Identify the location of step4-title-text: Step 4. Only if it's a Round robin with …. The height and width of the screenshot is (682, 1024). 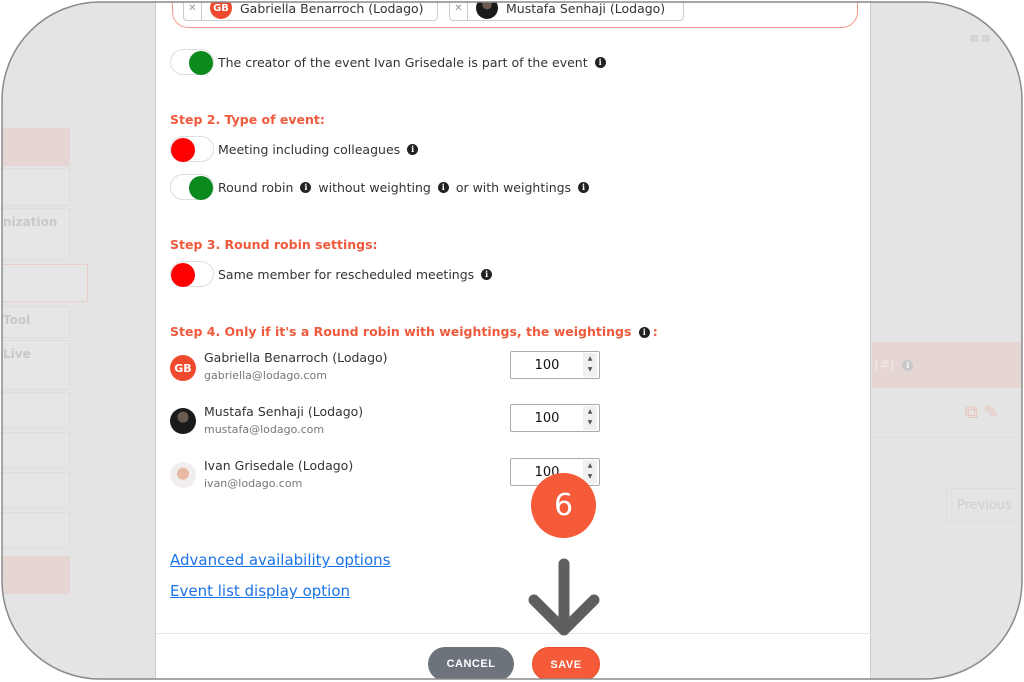
(401, 331).